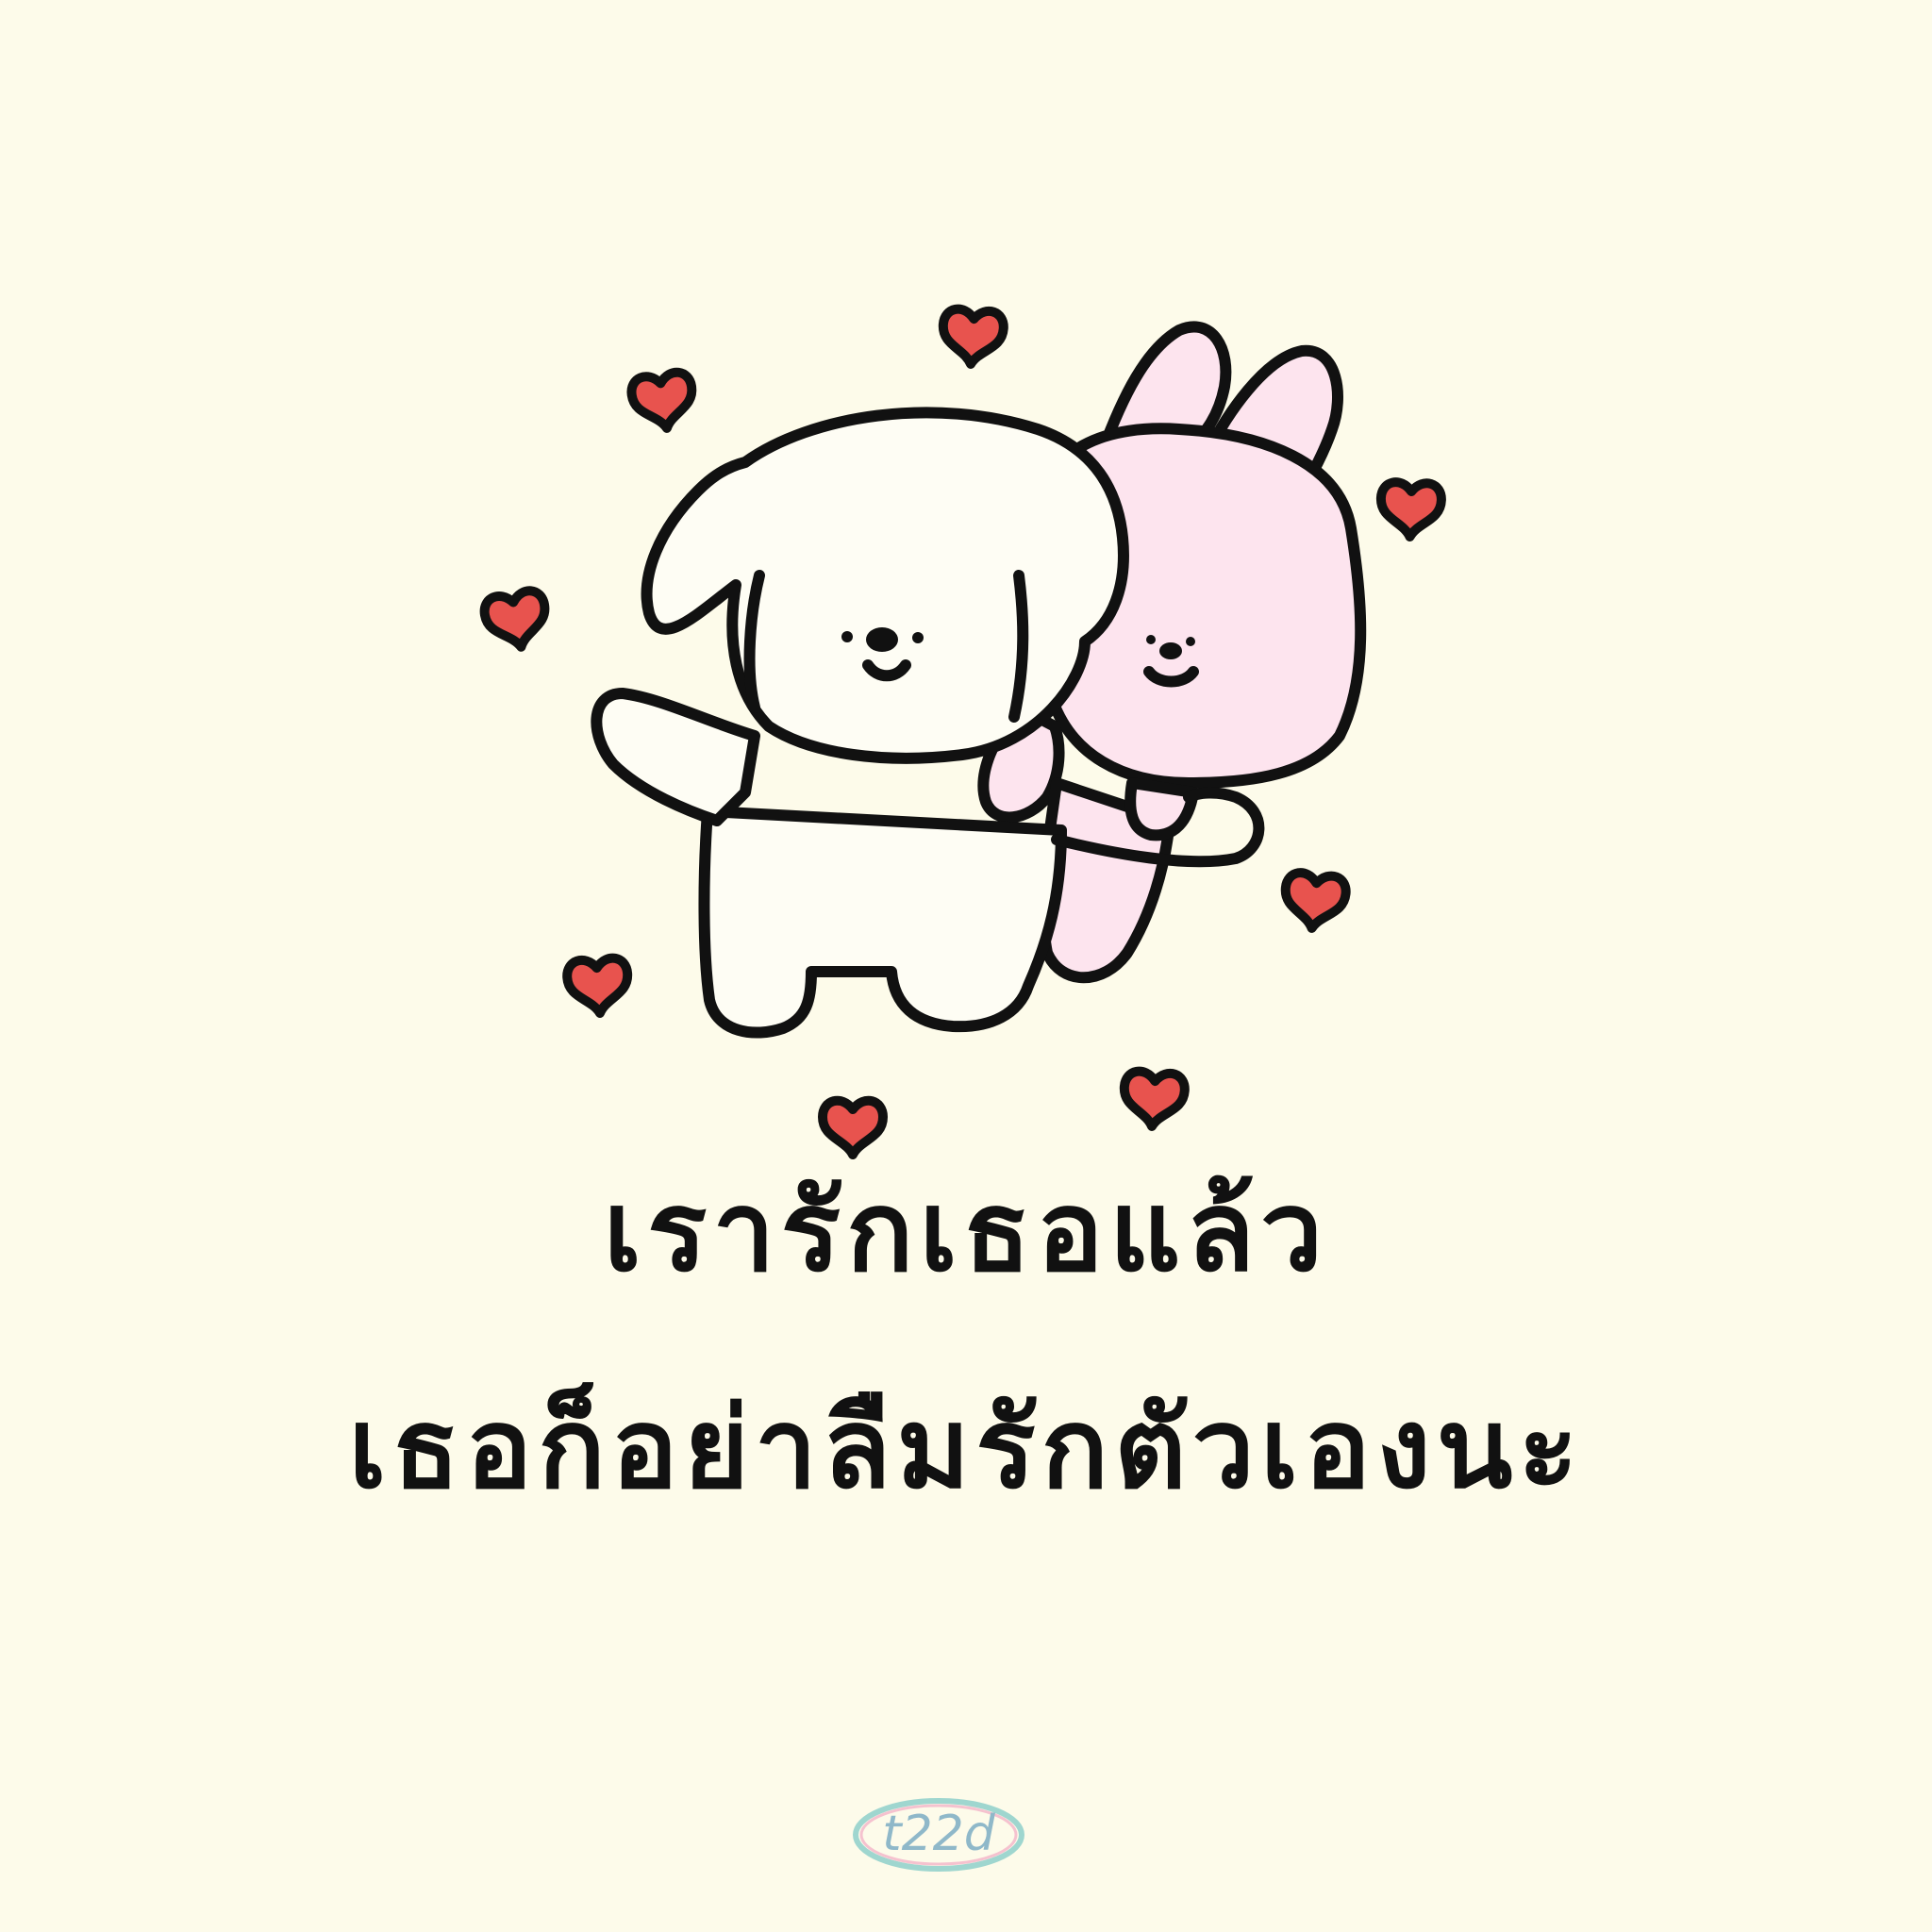  Describe the element at coordinates (966, 1231) in the screenshot. I see `message-line-1: เรารักเธอแล้ว` at that location.